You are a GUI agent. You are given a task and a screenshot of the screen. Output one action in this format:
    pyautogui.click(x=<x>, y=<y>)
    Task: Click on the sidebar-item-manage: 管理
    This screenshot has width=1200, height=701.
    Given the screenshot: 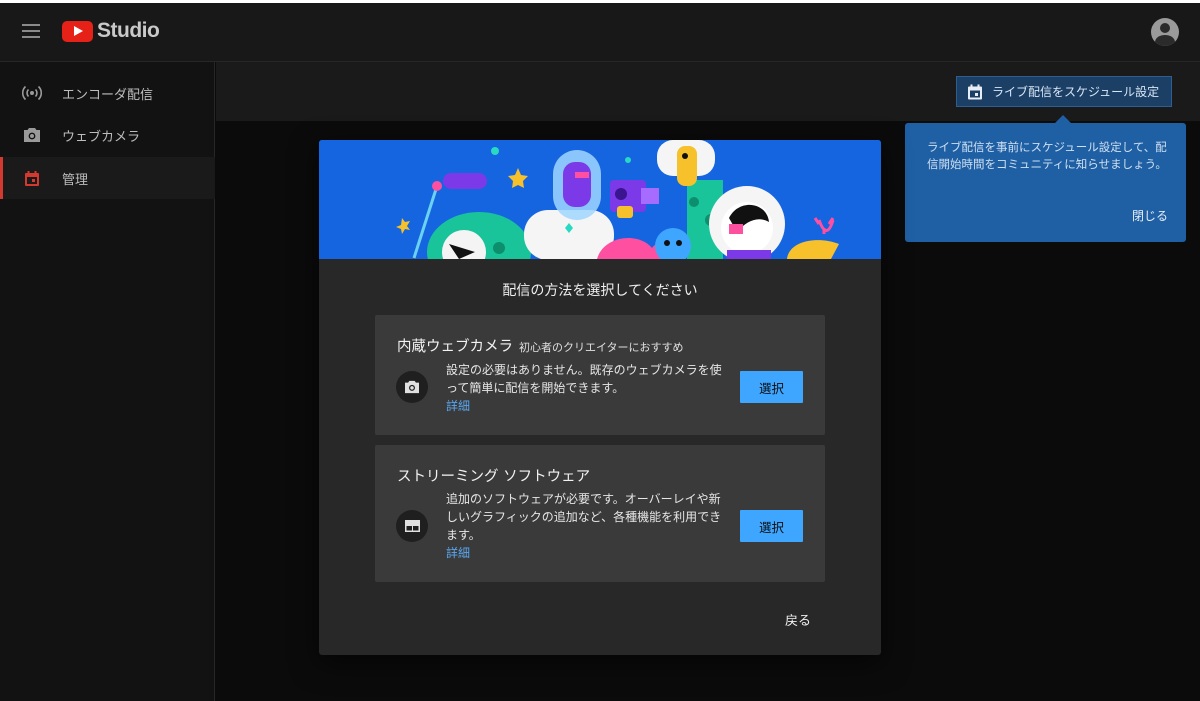 What is the action you would take?
    pyautogui.click(x=107, y=178)
    